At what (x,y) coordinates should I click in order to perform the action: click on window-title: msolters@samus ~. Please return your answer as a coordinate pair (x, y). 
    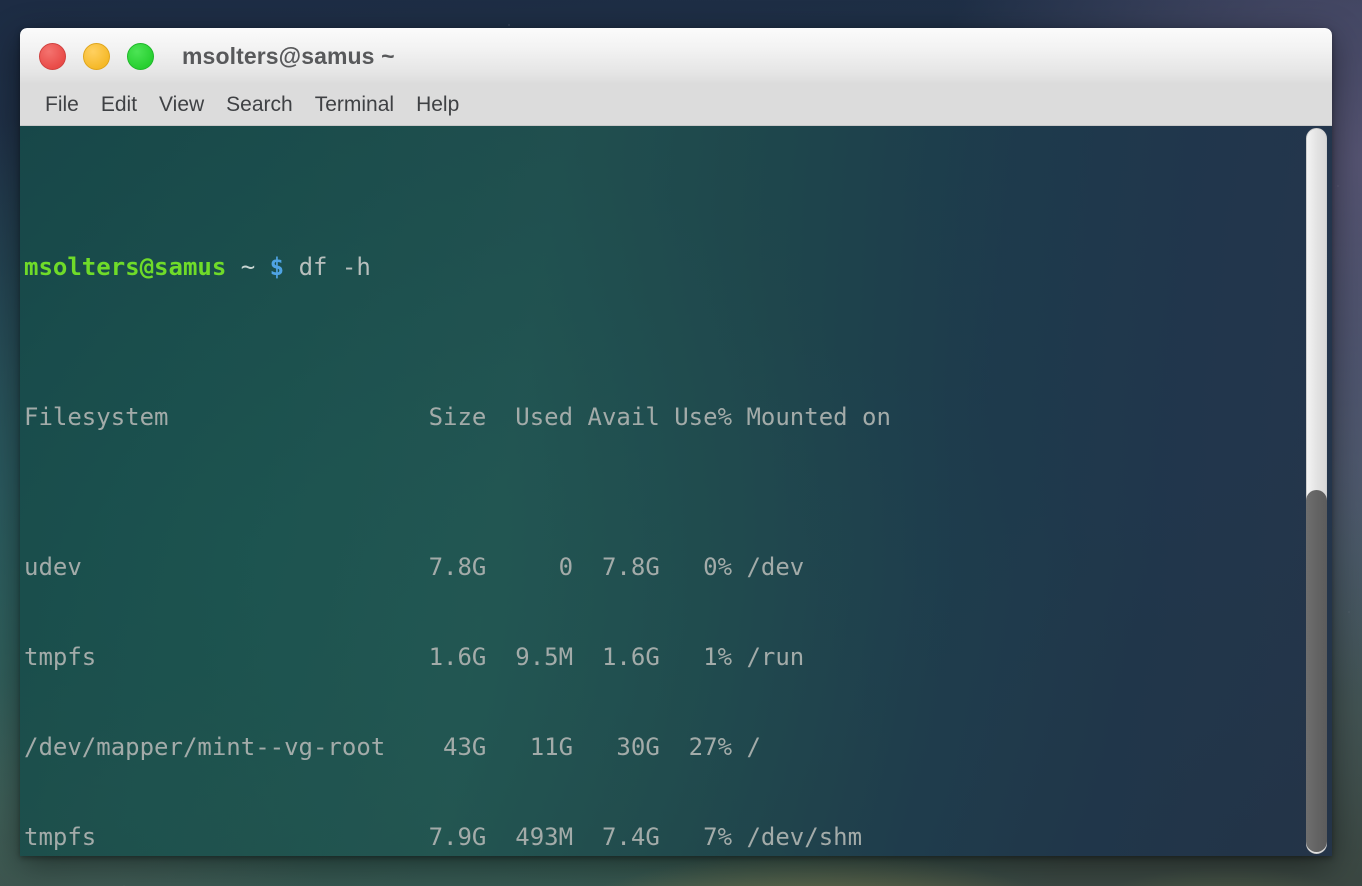
    Looking at the image, I should click on (288, 55).